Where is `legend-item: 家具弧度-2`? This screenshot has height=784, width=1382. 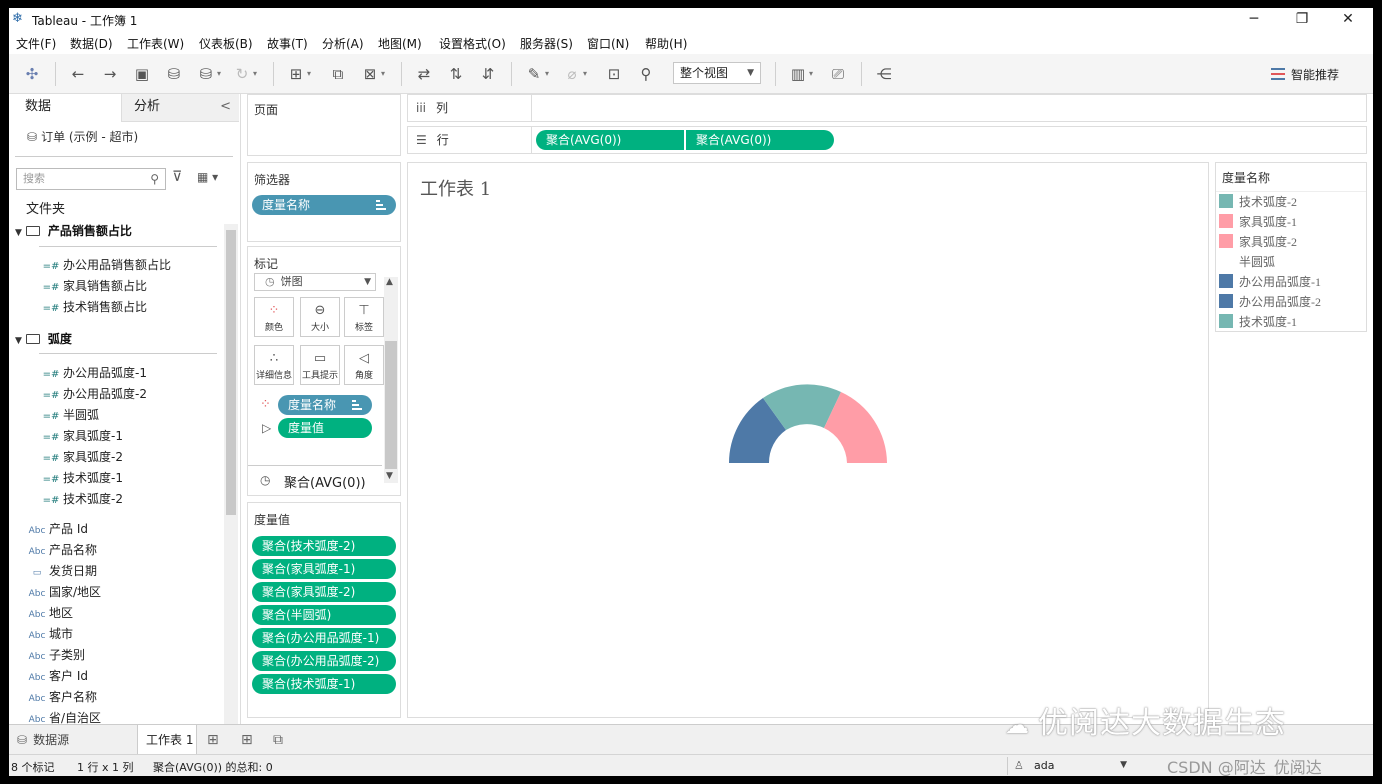
legend-item: 家具弧度-2 is located at coordinates (1258, 242).